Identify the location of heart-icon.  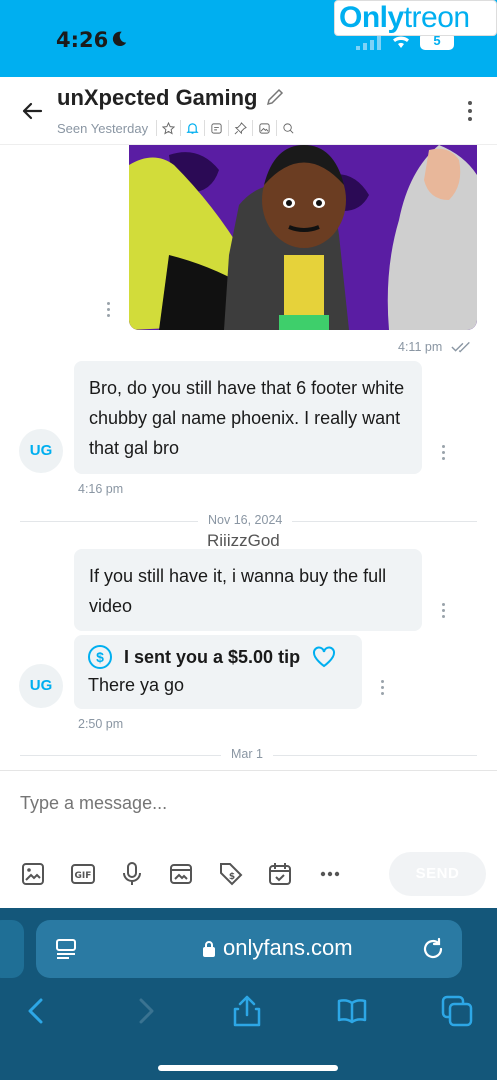
(324, 657).